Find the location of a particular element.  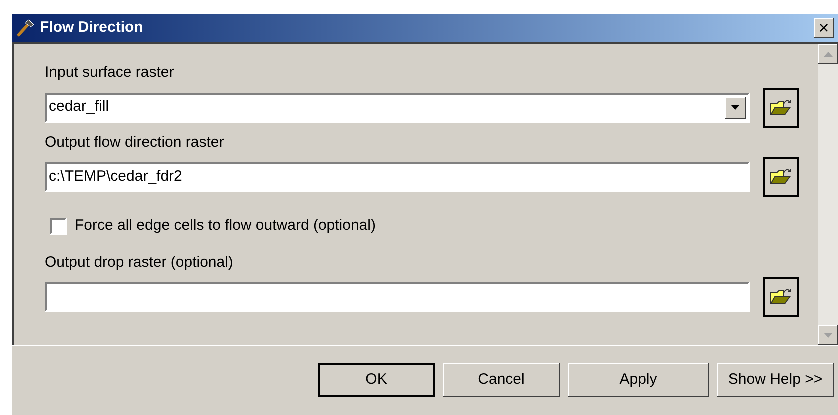

scroll-down-button is located at coordinates (828, 335).